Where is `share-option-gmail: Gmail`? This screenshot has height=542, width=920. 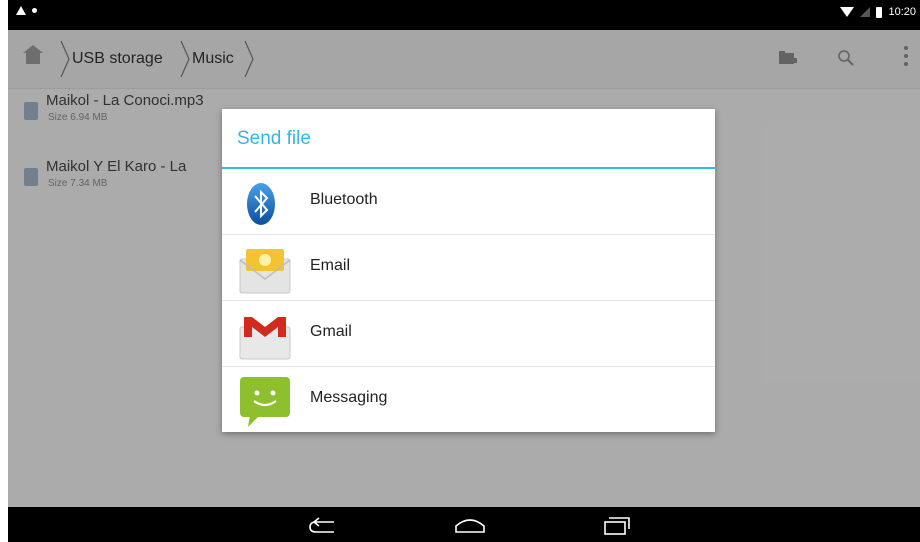 share-option-gmail: Gmail is located at coordinates (468, 334).